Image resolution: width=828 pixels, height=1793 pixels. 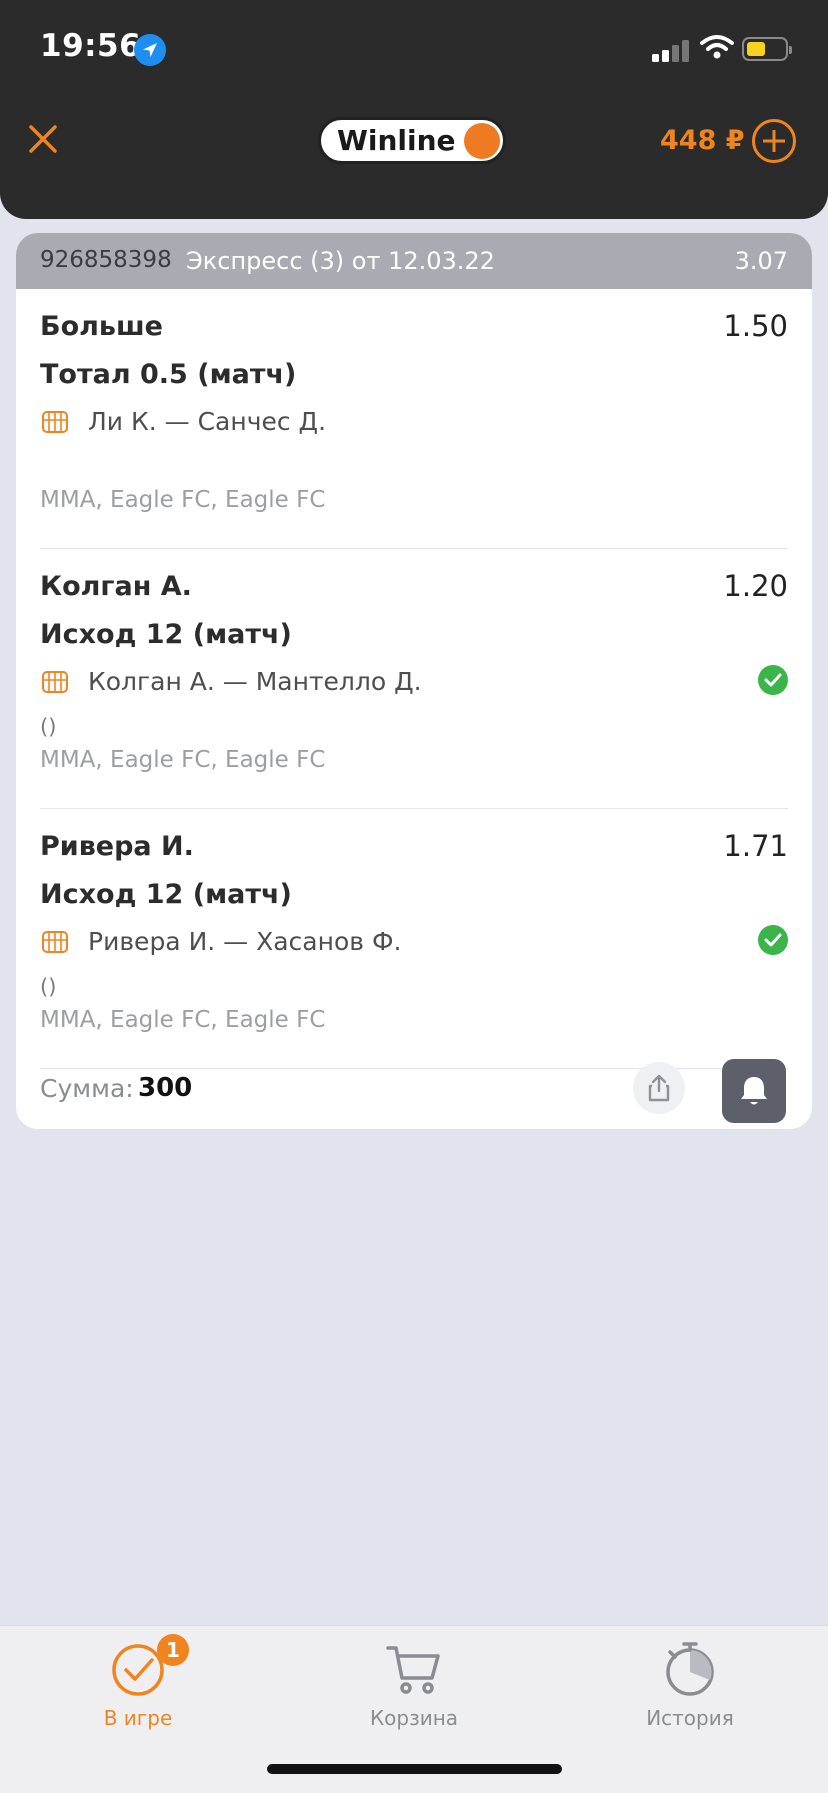 I want to click on close-button, so click(x=43, y=139).